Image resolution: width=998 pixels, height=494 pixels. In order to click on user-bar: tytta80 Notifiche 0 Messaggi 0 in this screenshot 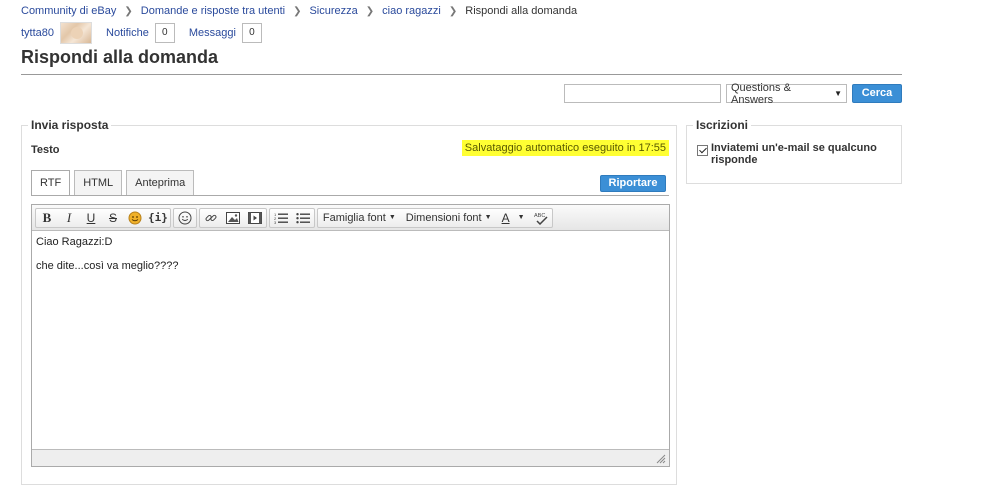, I will do `click(141, 33)`.